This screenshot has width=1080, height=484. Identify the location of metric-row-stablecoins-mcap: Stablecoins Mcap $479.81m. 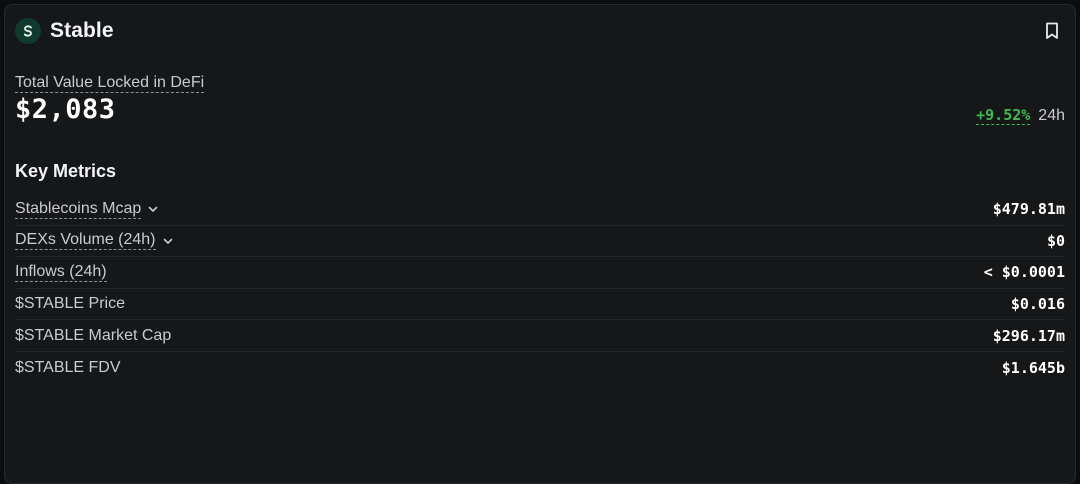
(540, 210).